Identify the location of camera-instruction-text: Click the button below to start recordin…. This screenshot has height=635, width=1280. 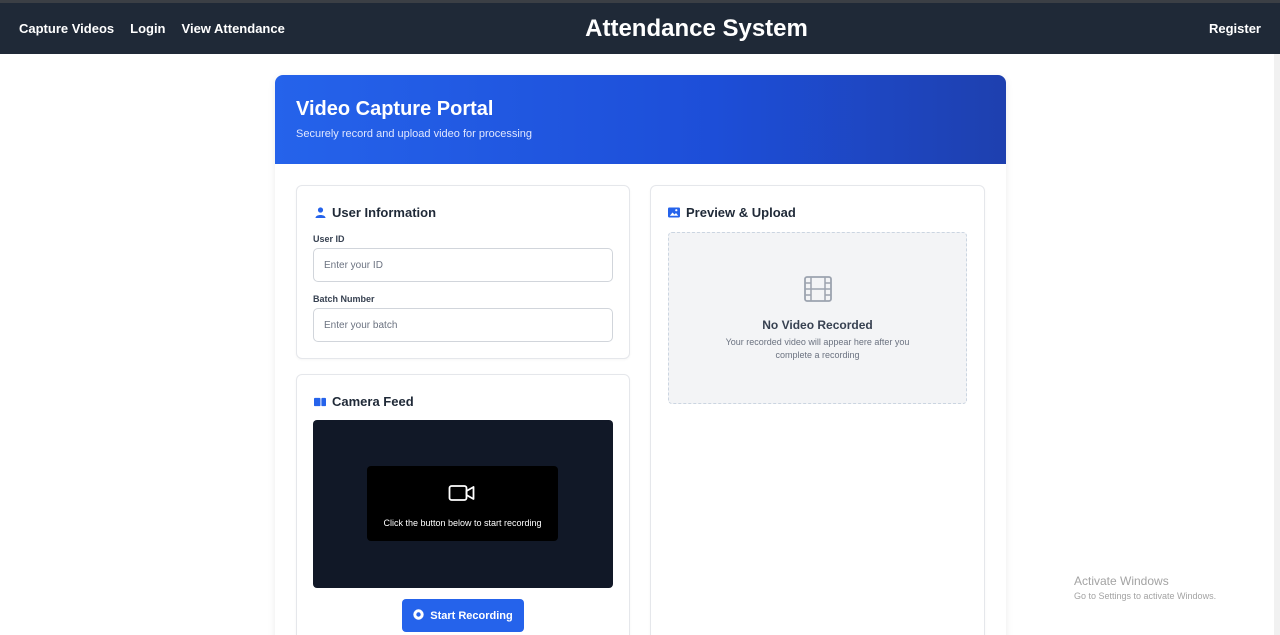
(462, 523).